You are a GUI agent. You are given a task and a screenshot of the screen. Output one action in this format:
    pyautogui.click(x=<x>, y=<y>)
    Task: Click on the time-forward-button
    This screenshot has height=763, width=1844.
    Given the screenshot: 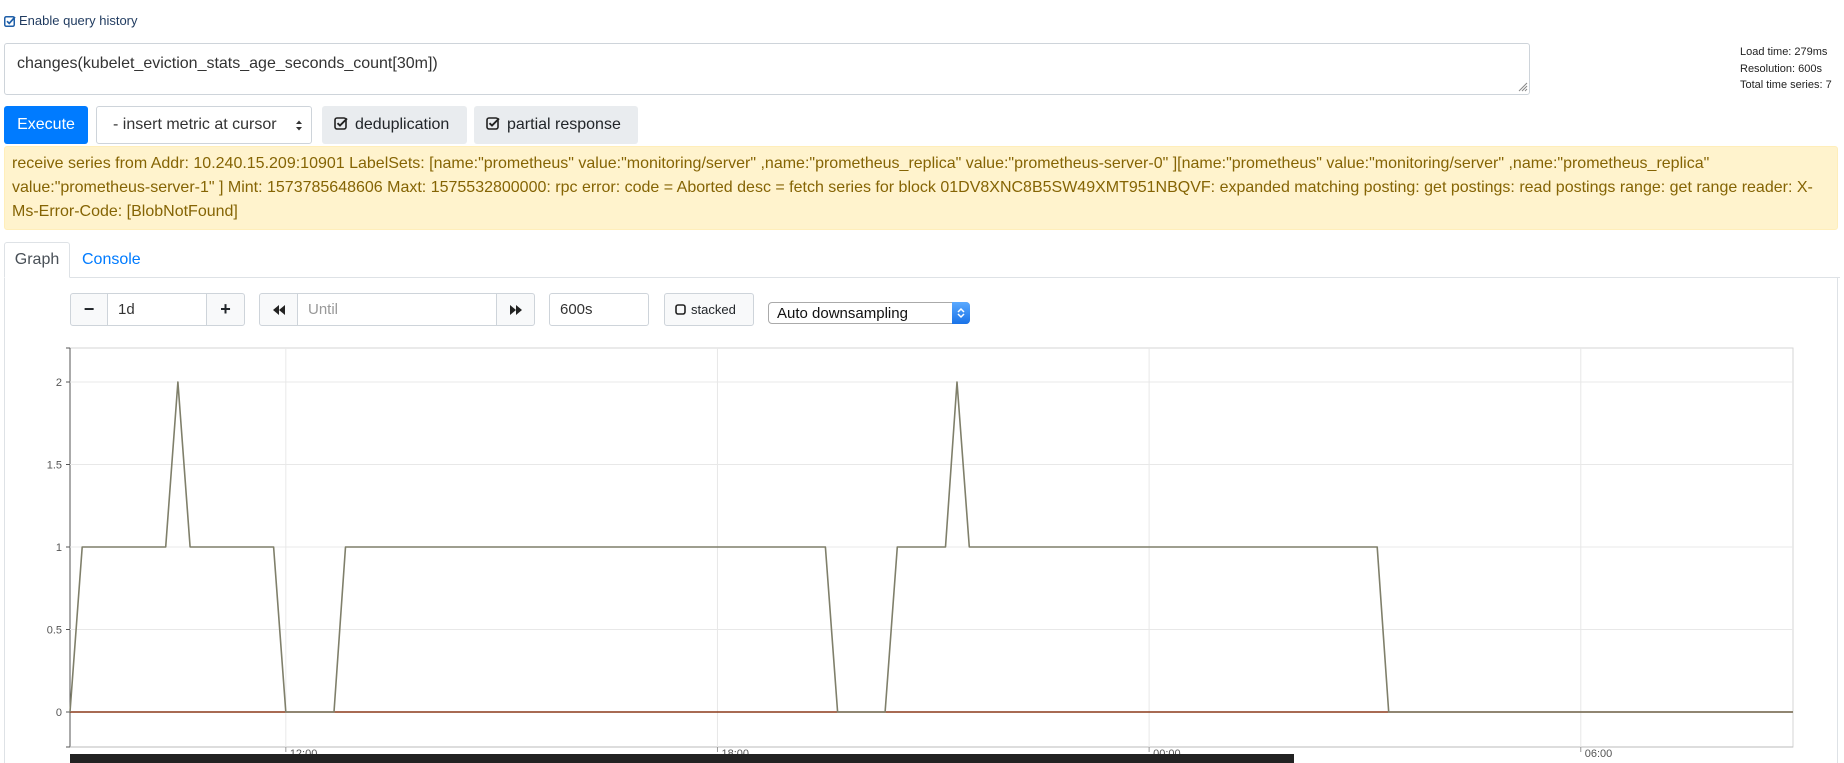 What is the action you would take?
    pyautogui.click(x=515, y=309)
    